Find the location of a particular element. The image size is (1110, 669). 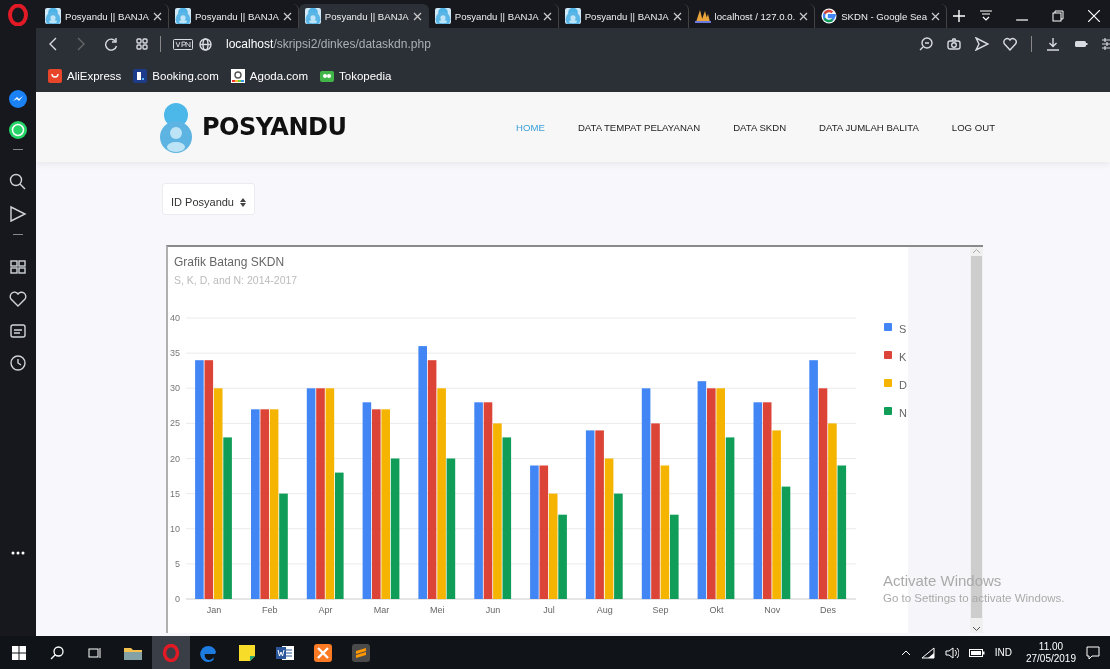

axis-label: 30 is located at coordinates (175, 388).